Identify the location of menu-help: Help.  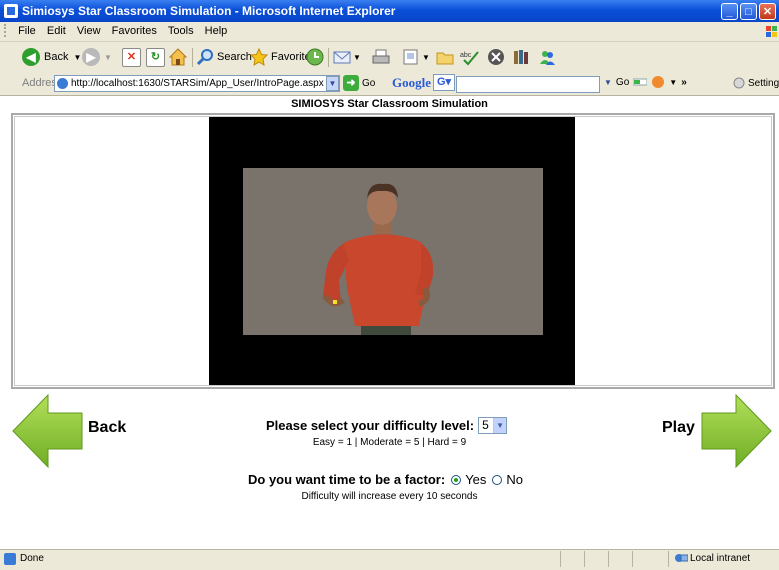
(216, 29).